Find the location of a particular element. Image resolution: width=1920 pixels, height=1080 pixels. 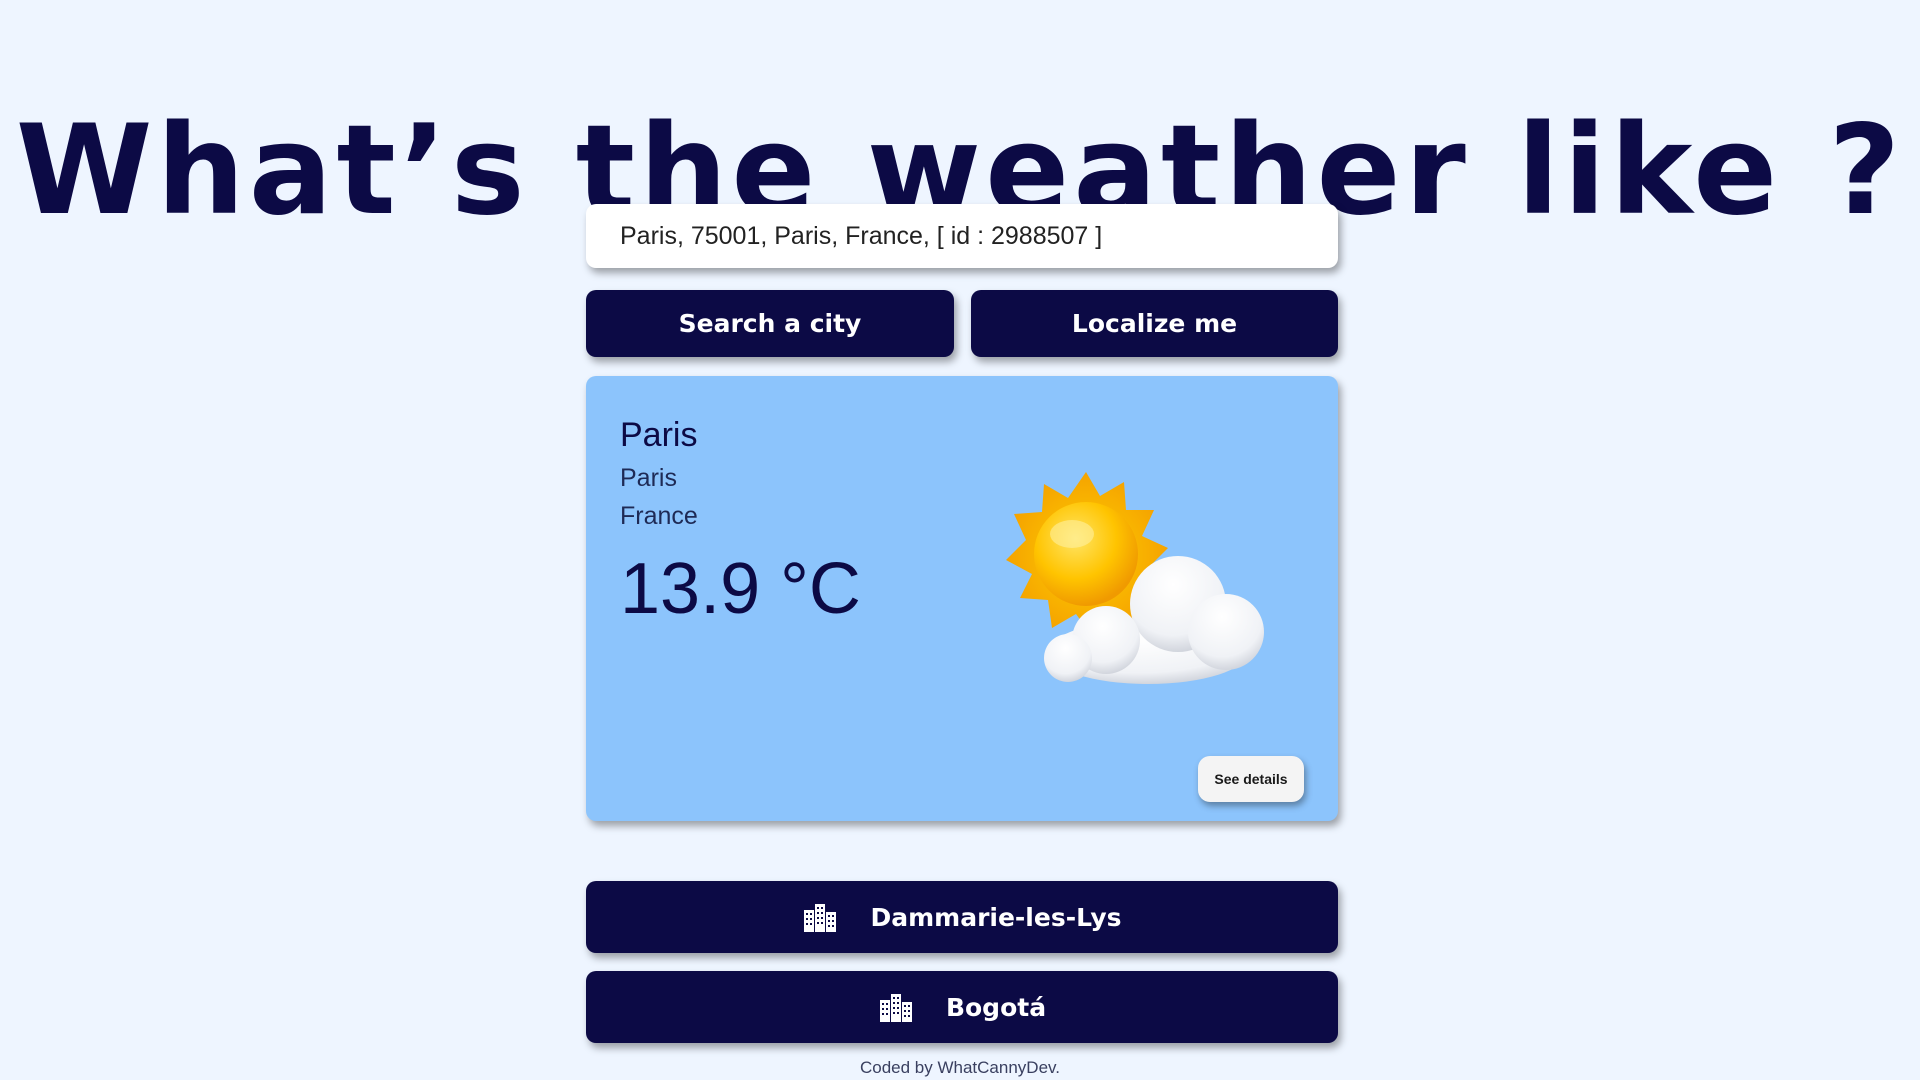

recent-city-button: Dammarie-les-Lys is located at coordinates (962, 917).